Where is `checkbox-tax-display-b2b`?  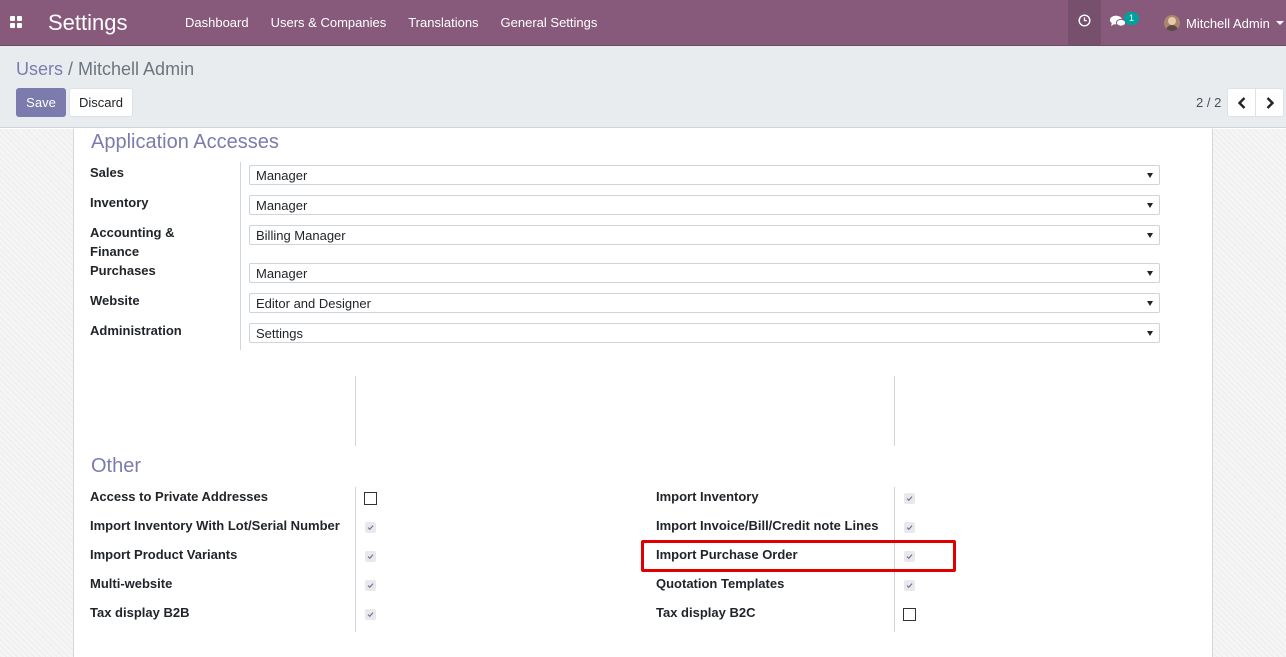 checkbox-tax-display-b2b is located at coordinates (370, 614).